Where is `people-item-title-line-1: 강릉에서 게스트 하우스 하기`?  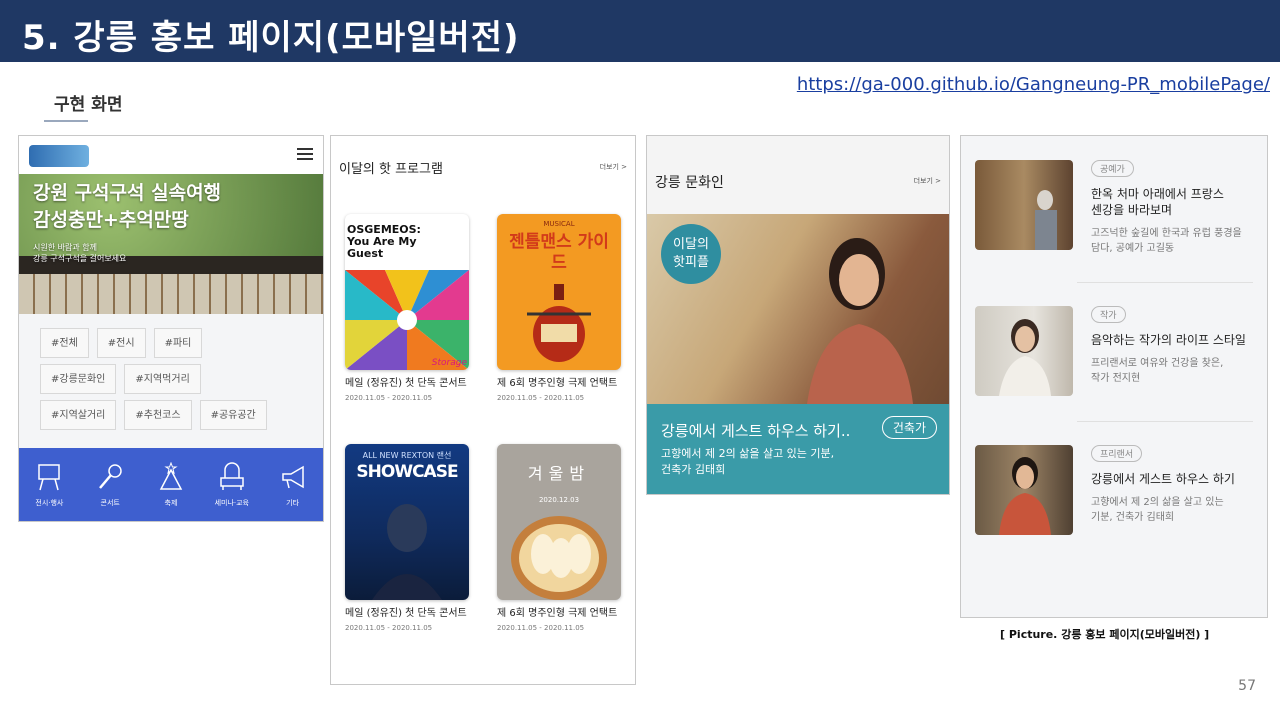 people-item-title-line-1: 강릉에서 게스트 하우스 하기 is located at coordinates (1163, 479).